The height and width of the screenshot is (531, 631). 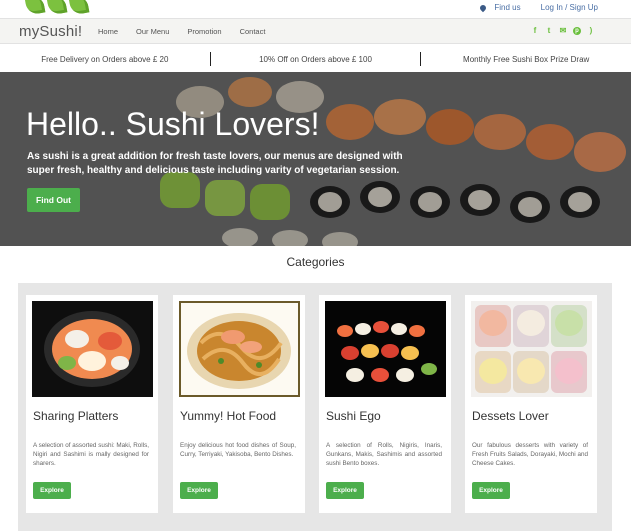 What do you see at coordinates (569, 7) in the screenshot?
I see `login-signup-link: Log In / Sign Up` at bounding box center [569, 7].